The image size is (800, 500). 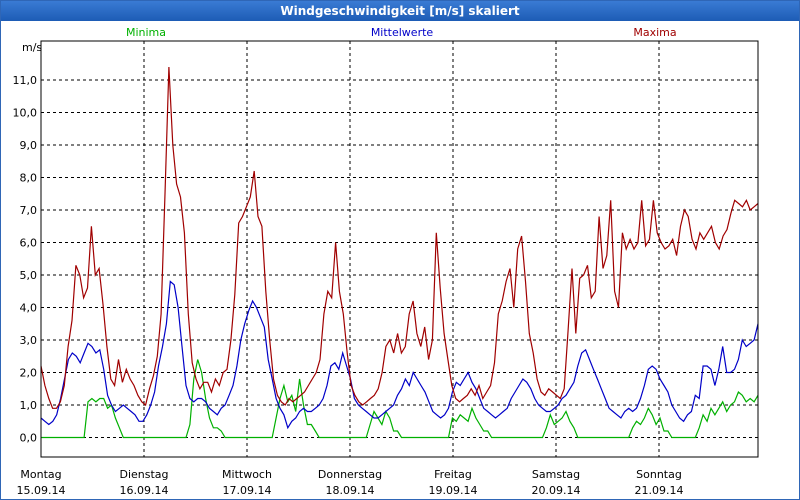 What do you see at coordinates (556, 474) in the screenshot?
I see `day-name-label: Samstag` at bounding box center [556, 474].